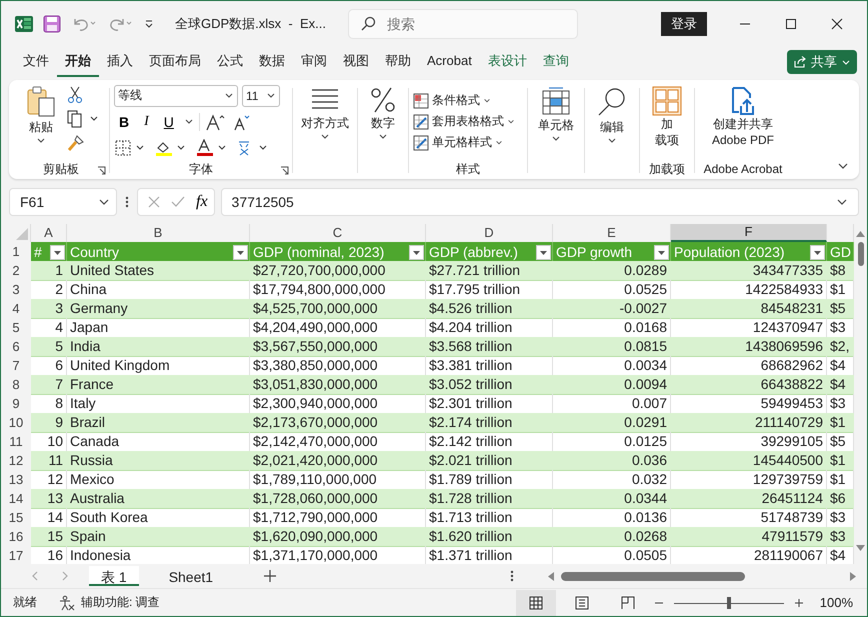 This screenshot has height=617, width=868. What do you see at coordinates (612, 347) in the screenshot?
I see `table-cell: 0.0815` at bounding box center [612, 347].